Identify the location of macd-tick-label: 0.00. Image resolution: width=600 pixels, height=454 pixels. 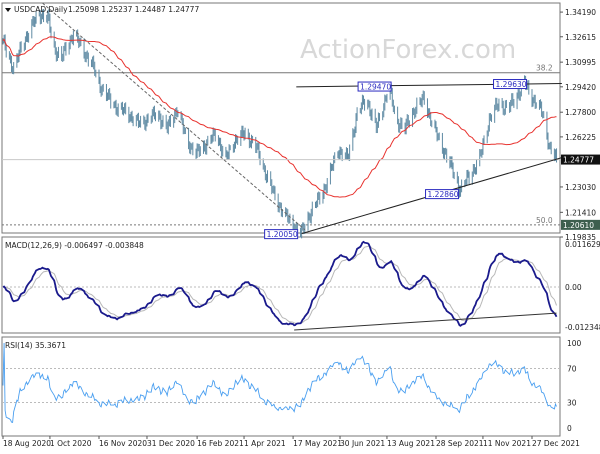
(573, 287).